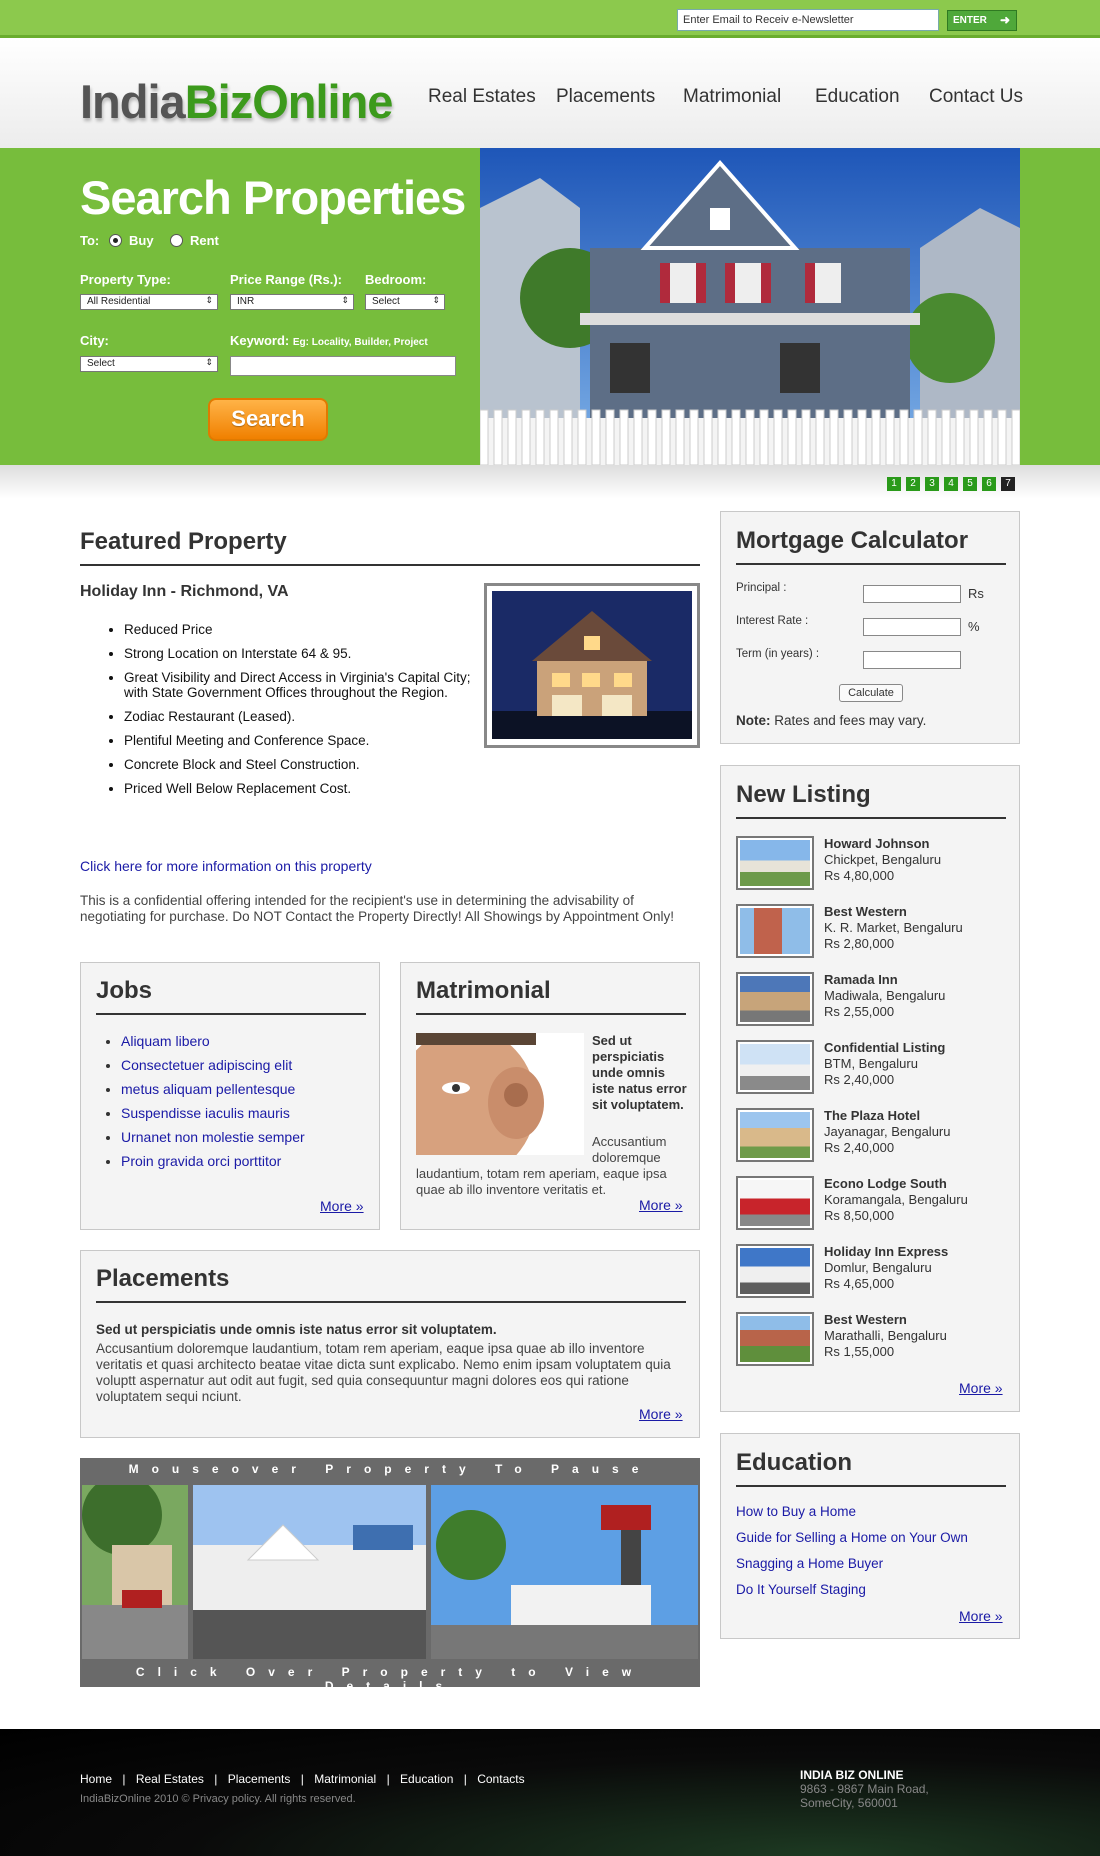  I want to click on slide-dot-4: 4, so click(951, 484).